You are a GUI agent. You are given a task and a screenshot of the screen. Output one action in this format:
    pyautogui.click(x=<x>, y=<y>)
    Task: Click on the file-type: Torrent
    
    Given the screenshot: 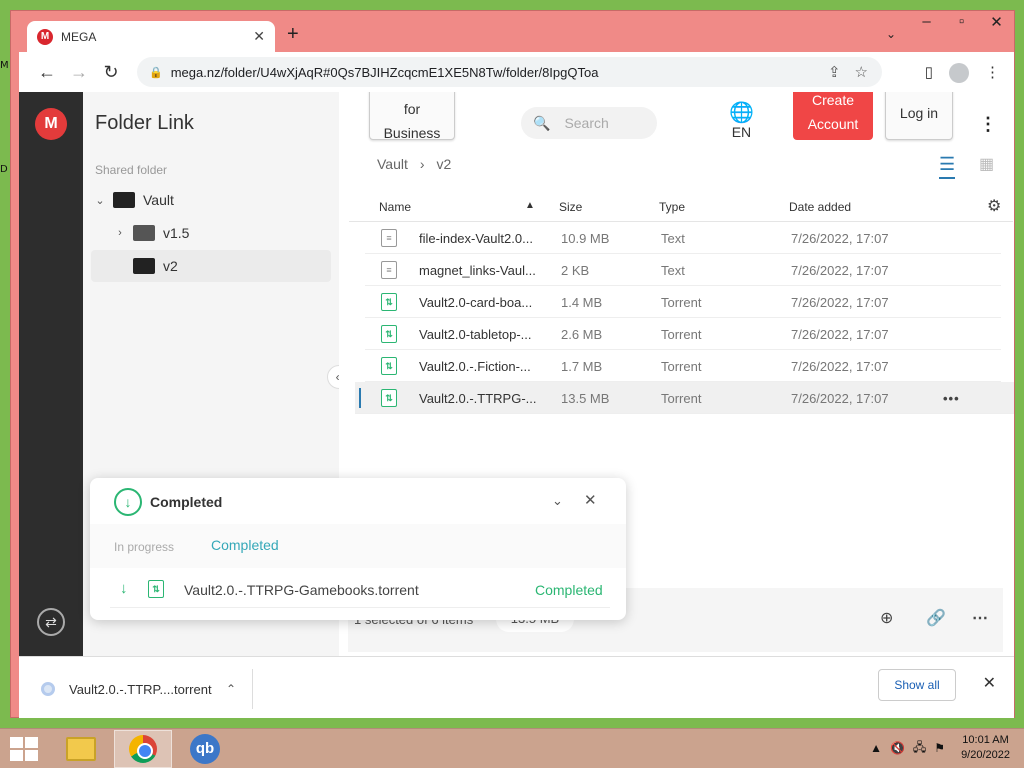 What is the action you would take?
    pyautogui.click(x=681, y=302)
    